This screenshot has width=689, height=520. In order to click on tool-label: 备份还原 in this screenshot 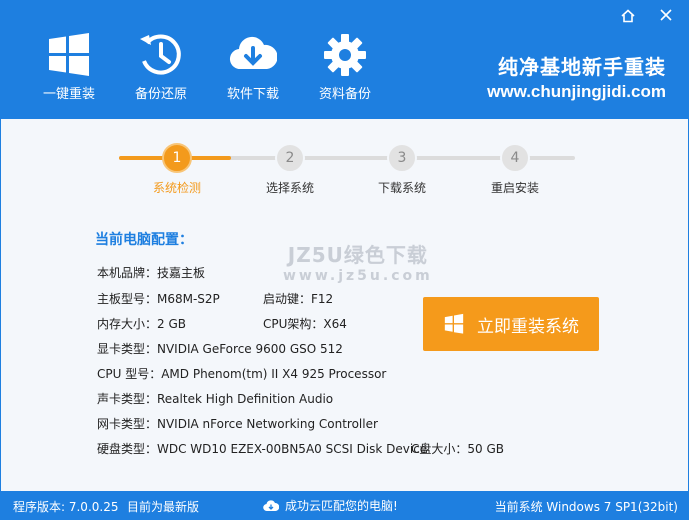, I will do `click(160, 94)`.